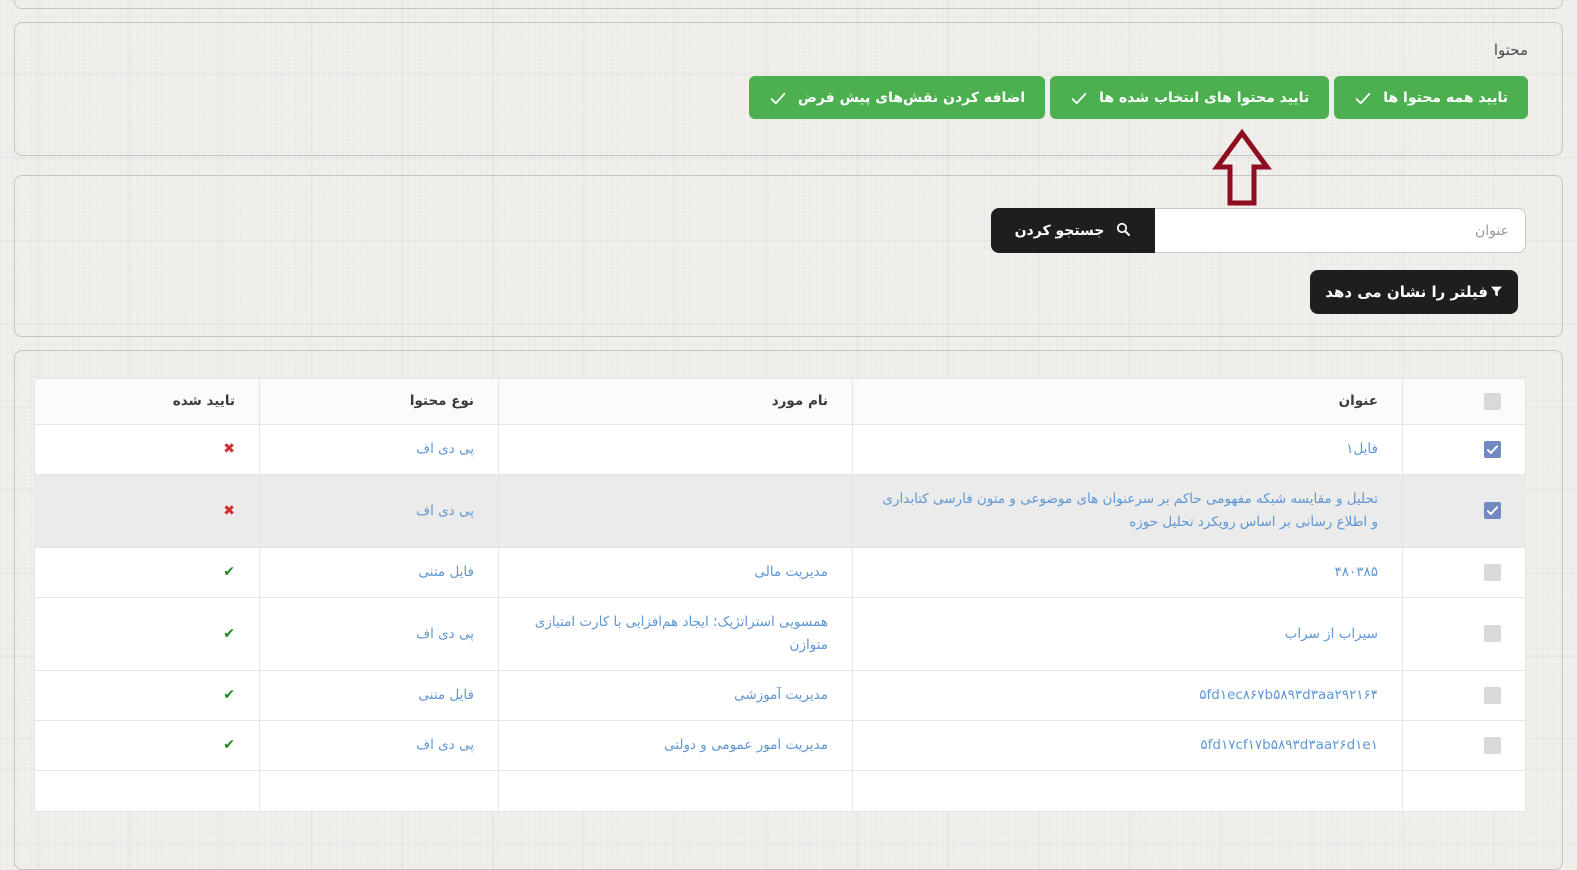  I want to click on column-header-title: عنوان, so click(1127, 401).